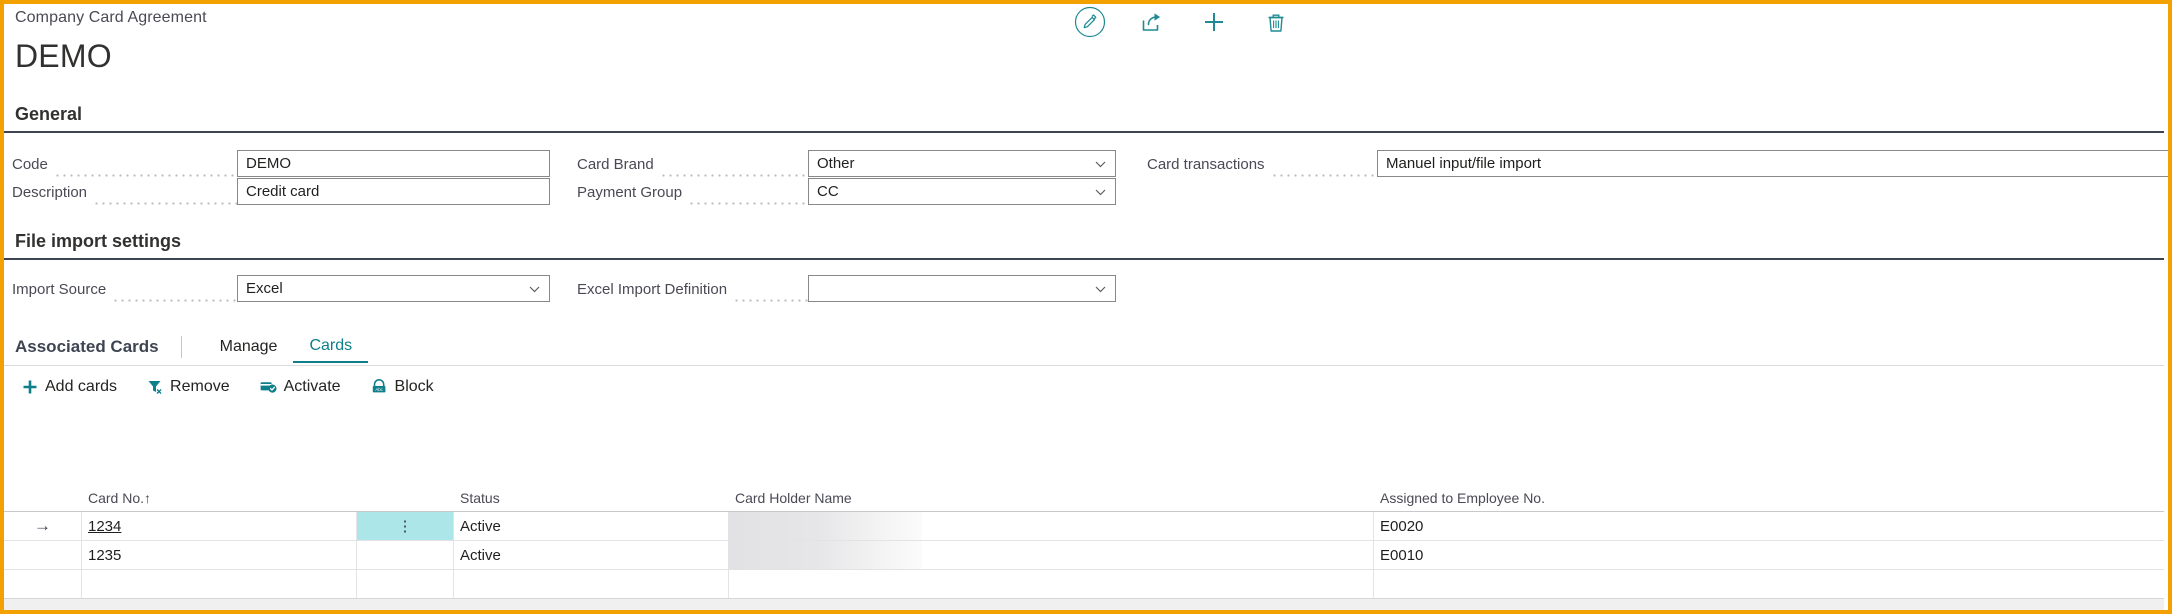 The height and width of the screenshot is (614, 2172). I want to click on excel-import-definition-select, so click(962, 288).